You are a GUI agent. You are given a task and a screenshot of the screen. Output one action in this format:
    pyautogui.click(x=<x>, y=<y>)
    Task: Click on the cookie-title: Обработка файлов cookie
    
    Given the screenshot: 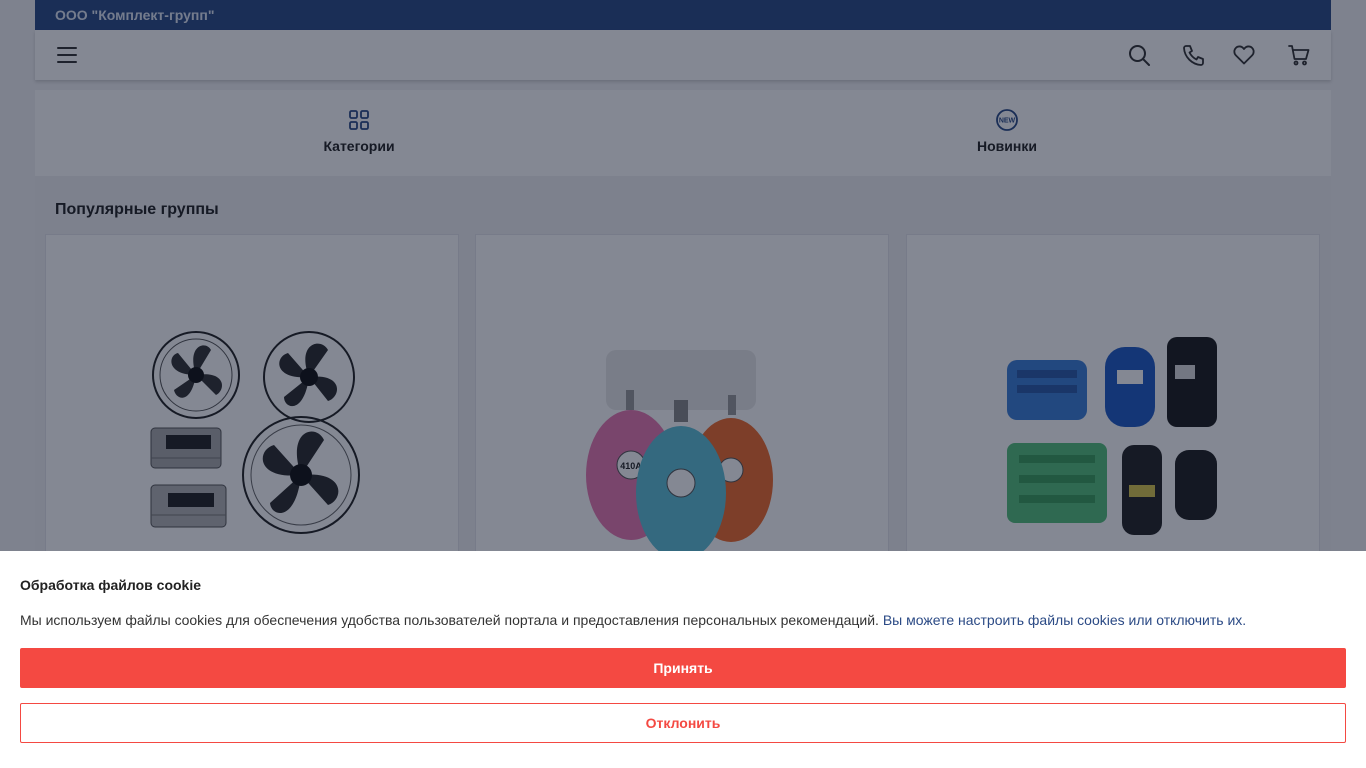 What is the action you would take?
    pyautogui.click(x=111, y=585)
    